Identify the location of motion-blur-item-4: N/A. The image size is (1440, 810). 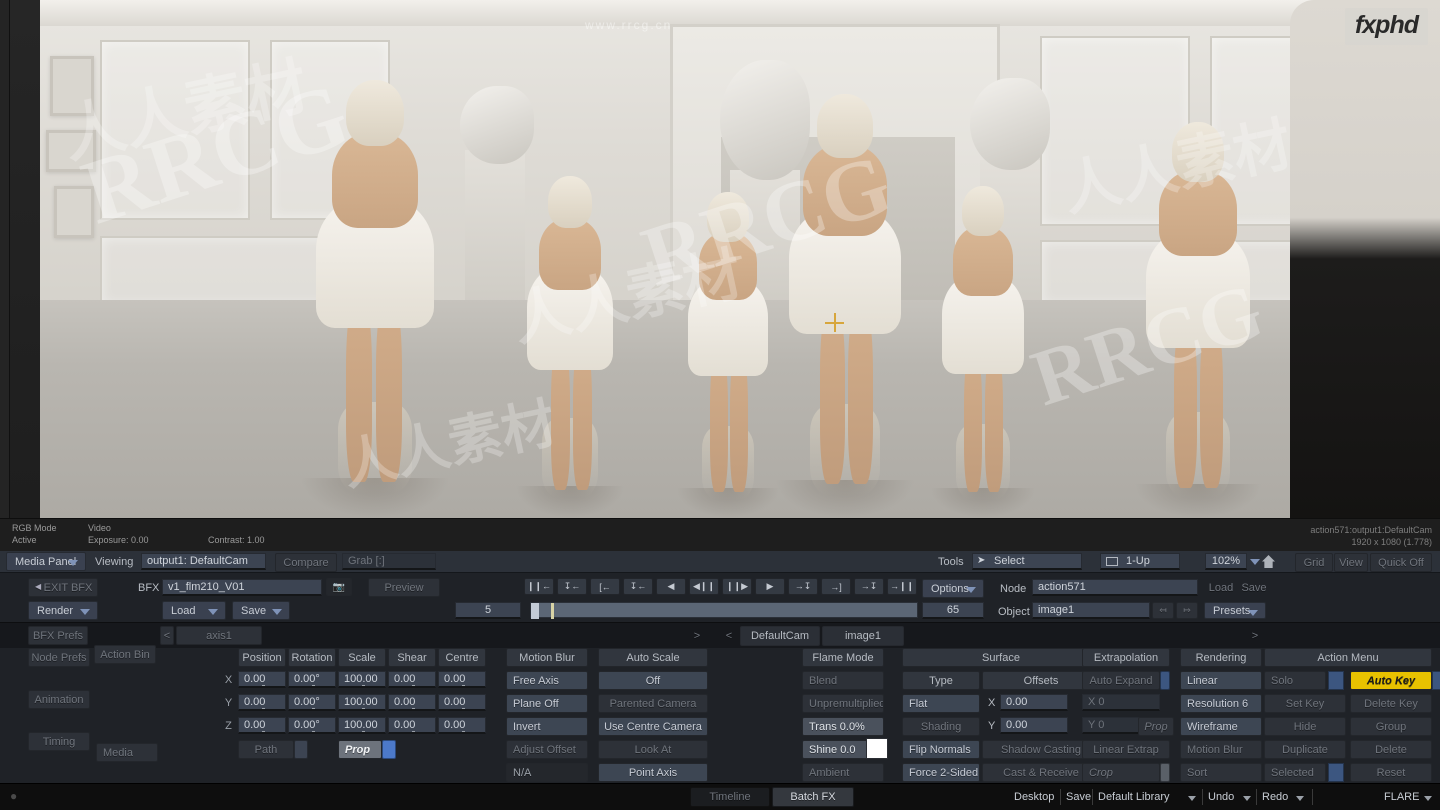
(547, 772).